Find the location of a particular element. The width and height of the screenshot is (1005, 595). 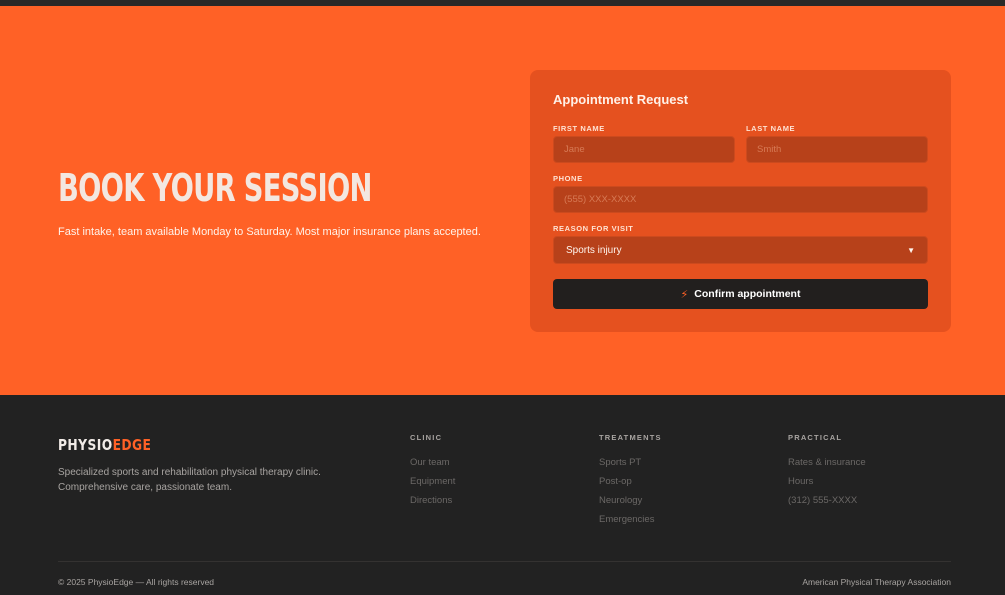

first-name-label: FIRST NAME is located at coordinates (579, 128).